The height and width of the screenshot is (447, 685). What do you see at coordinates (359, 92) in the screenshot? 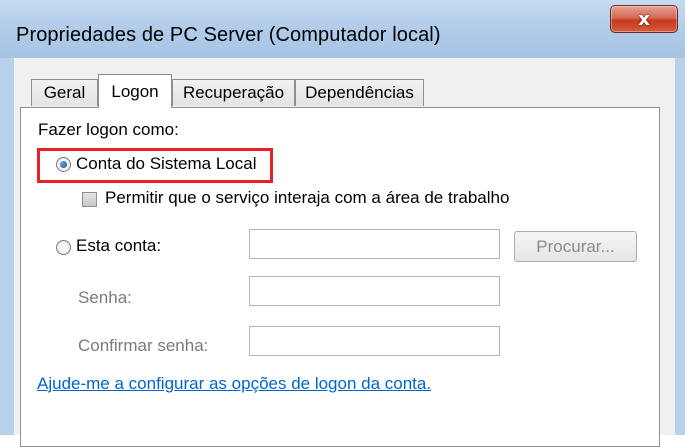
I see `tab-dependencias: Dependências` at bounding box center [359, 92].